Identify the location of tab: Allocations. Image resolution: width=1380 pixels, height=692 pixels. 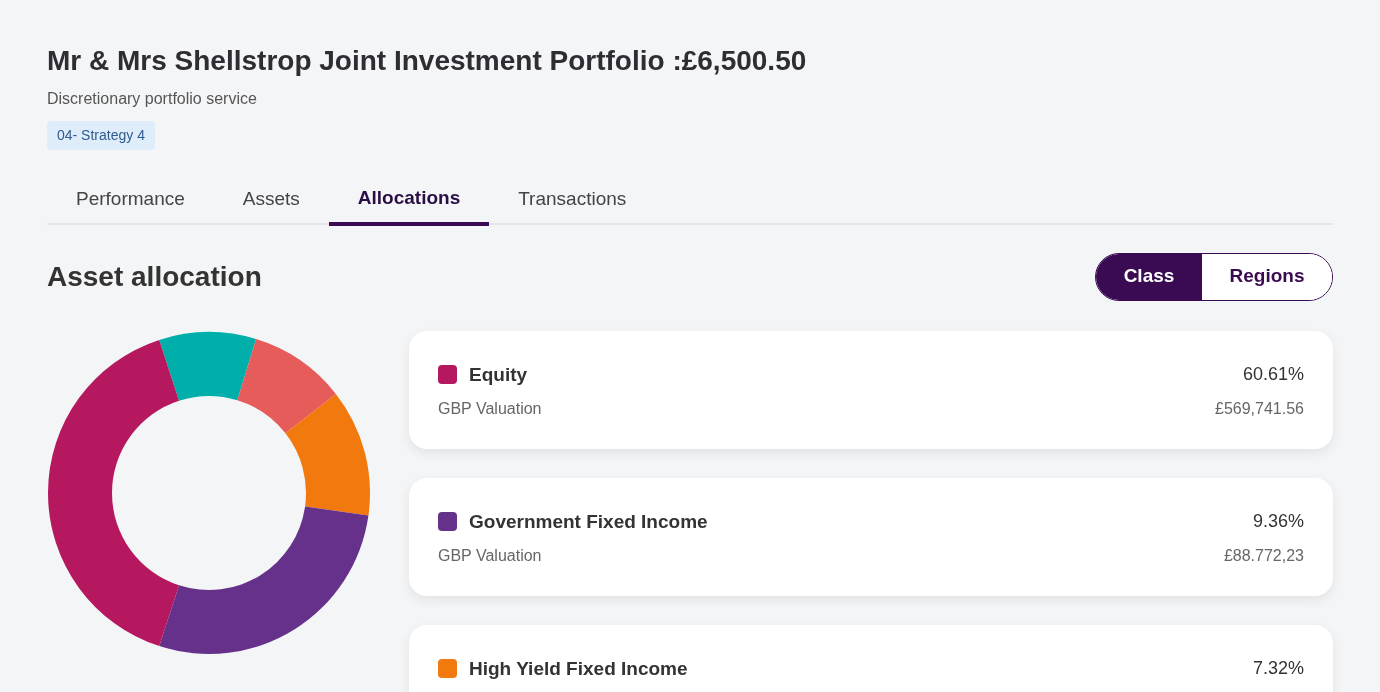
(409, 205).